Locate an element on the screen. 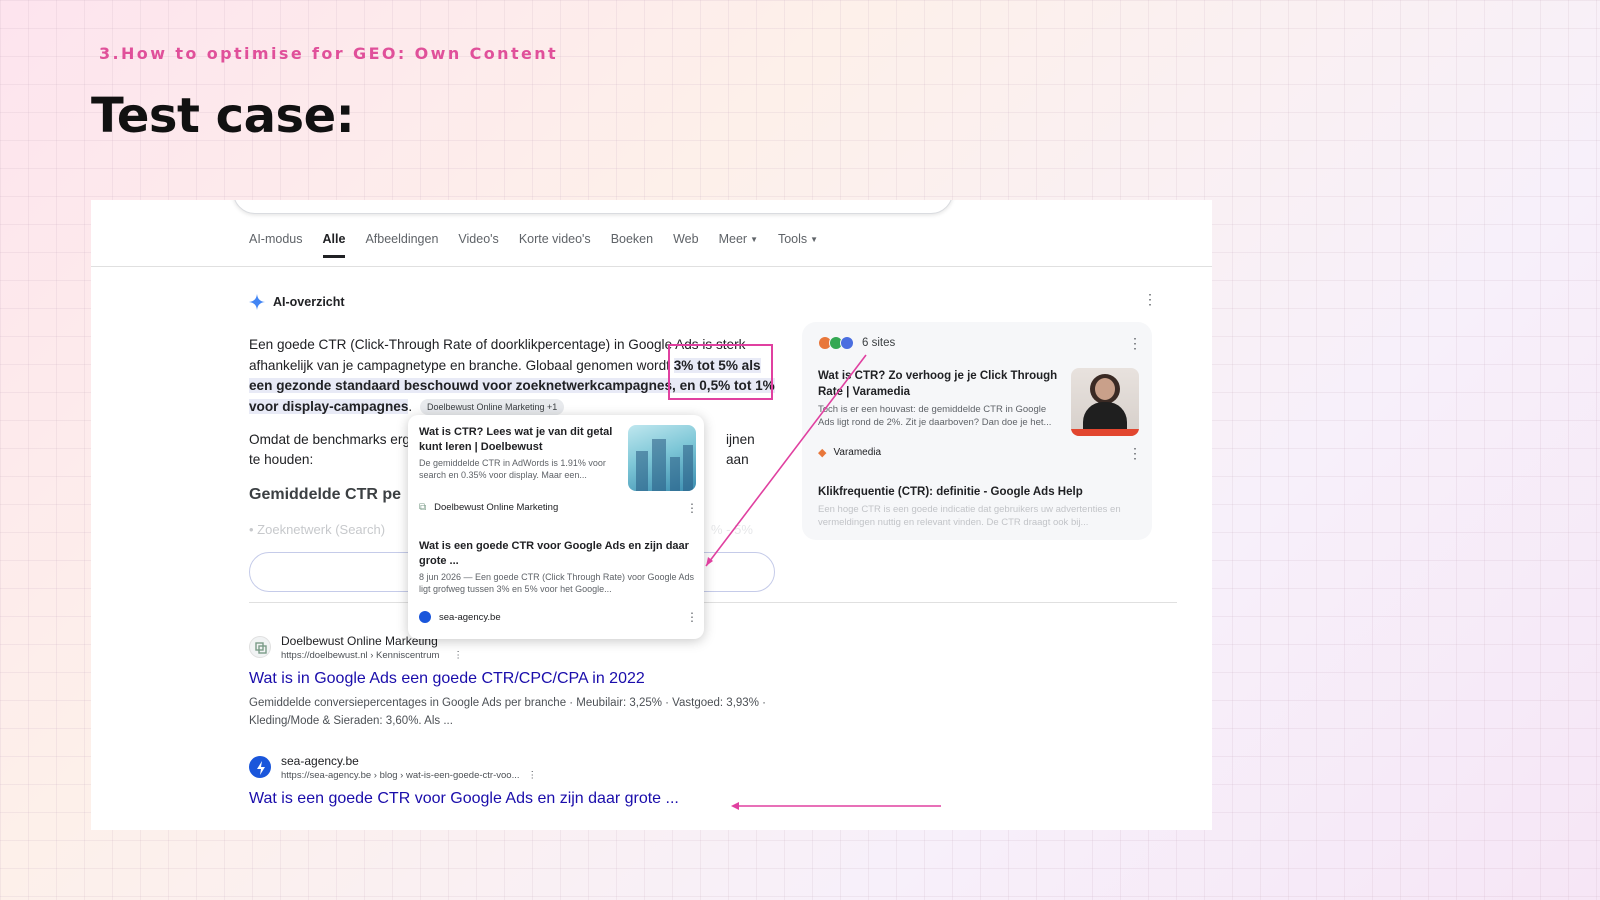 This screenshot has height=900, width=1600. ai-overview-label: AI-overzicht is located at coordinates (309, 302).